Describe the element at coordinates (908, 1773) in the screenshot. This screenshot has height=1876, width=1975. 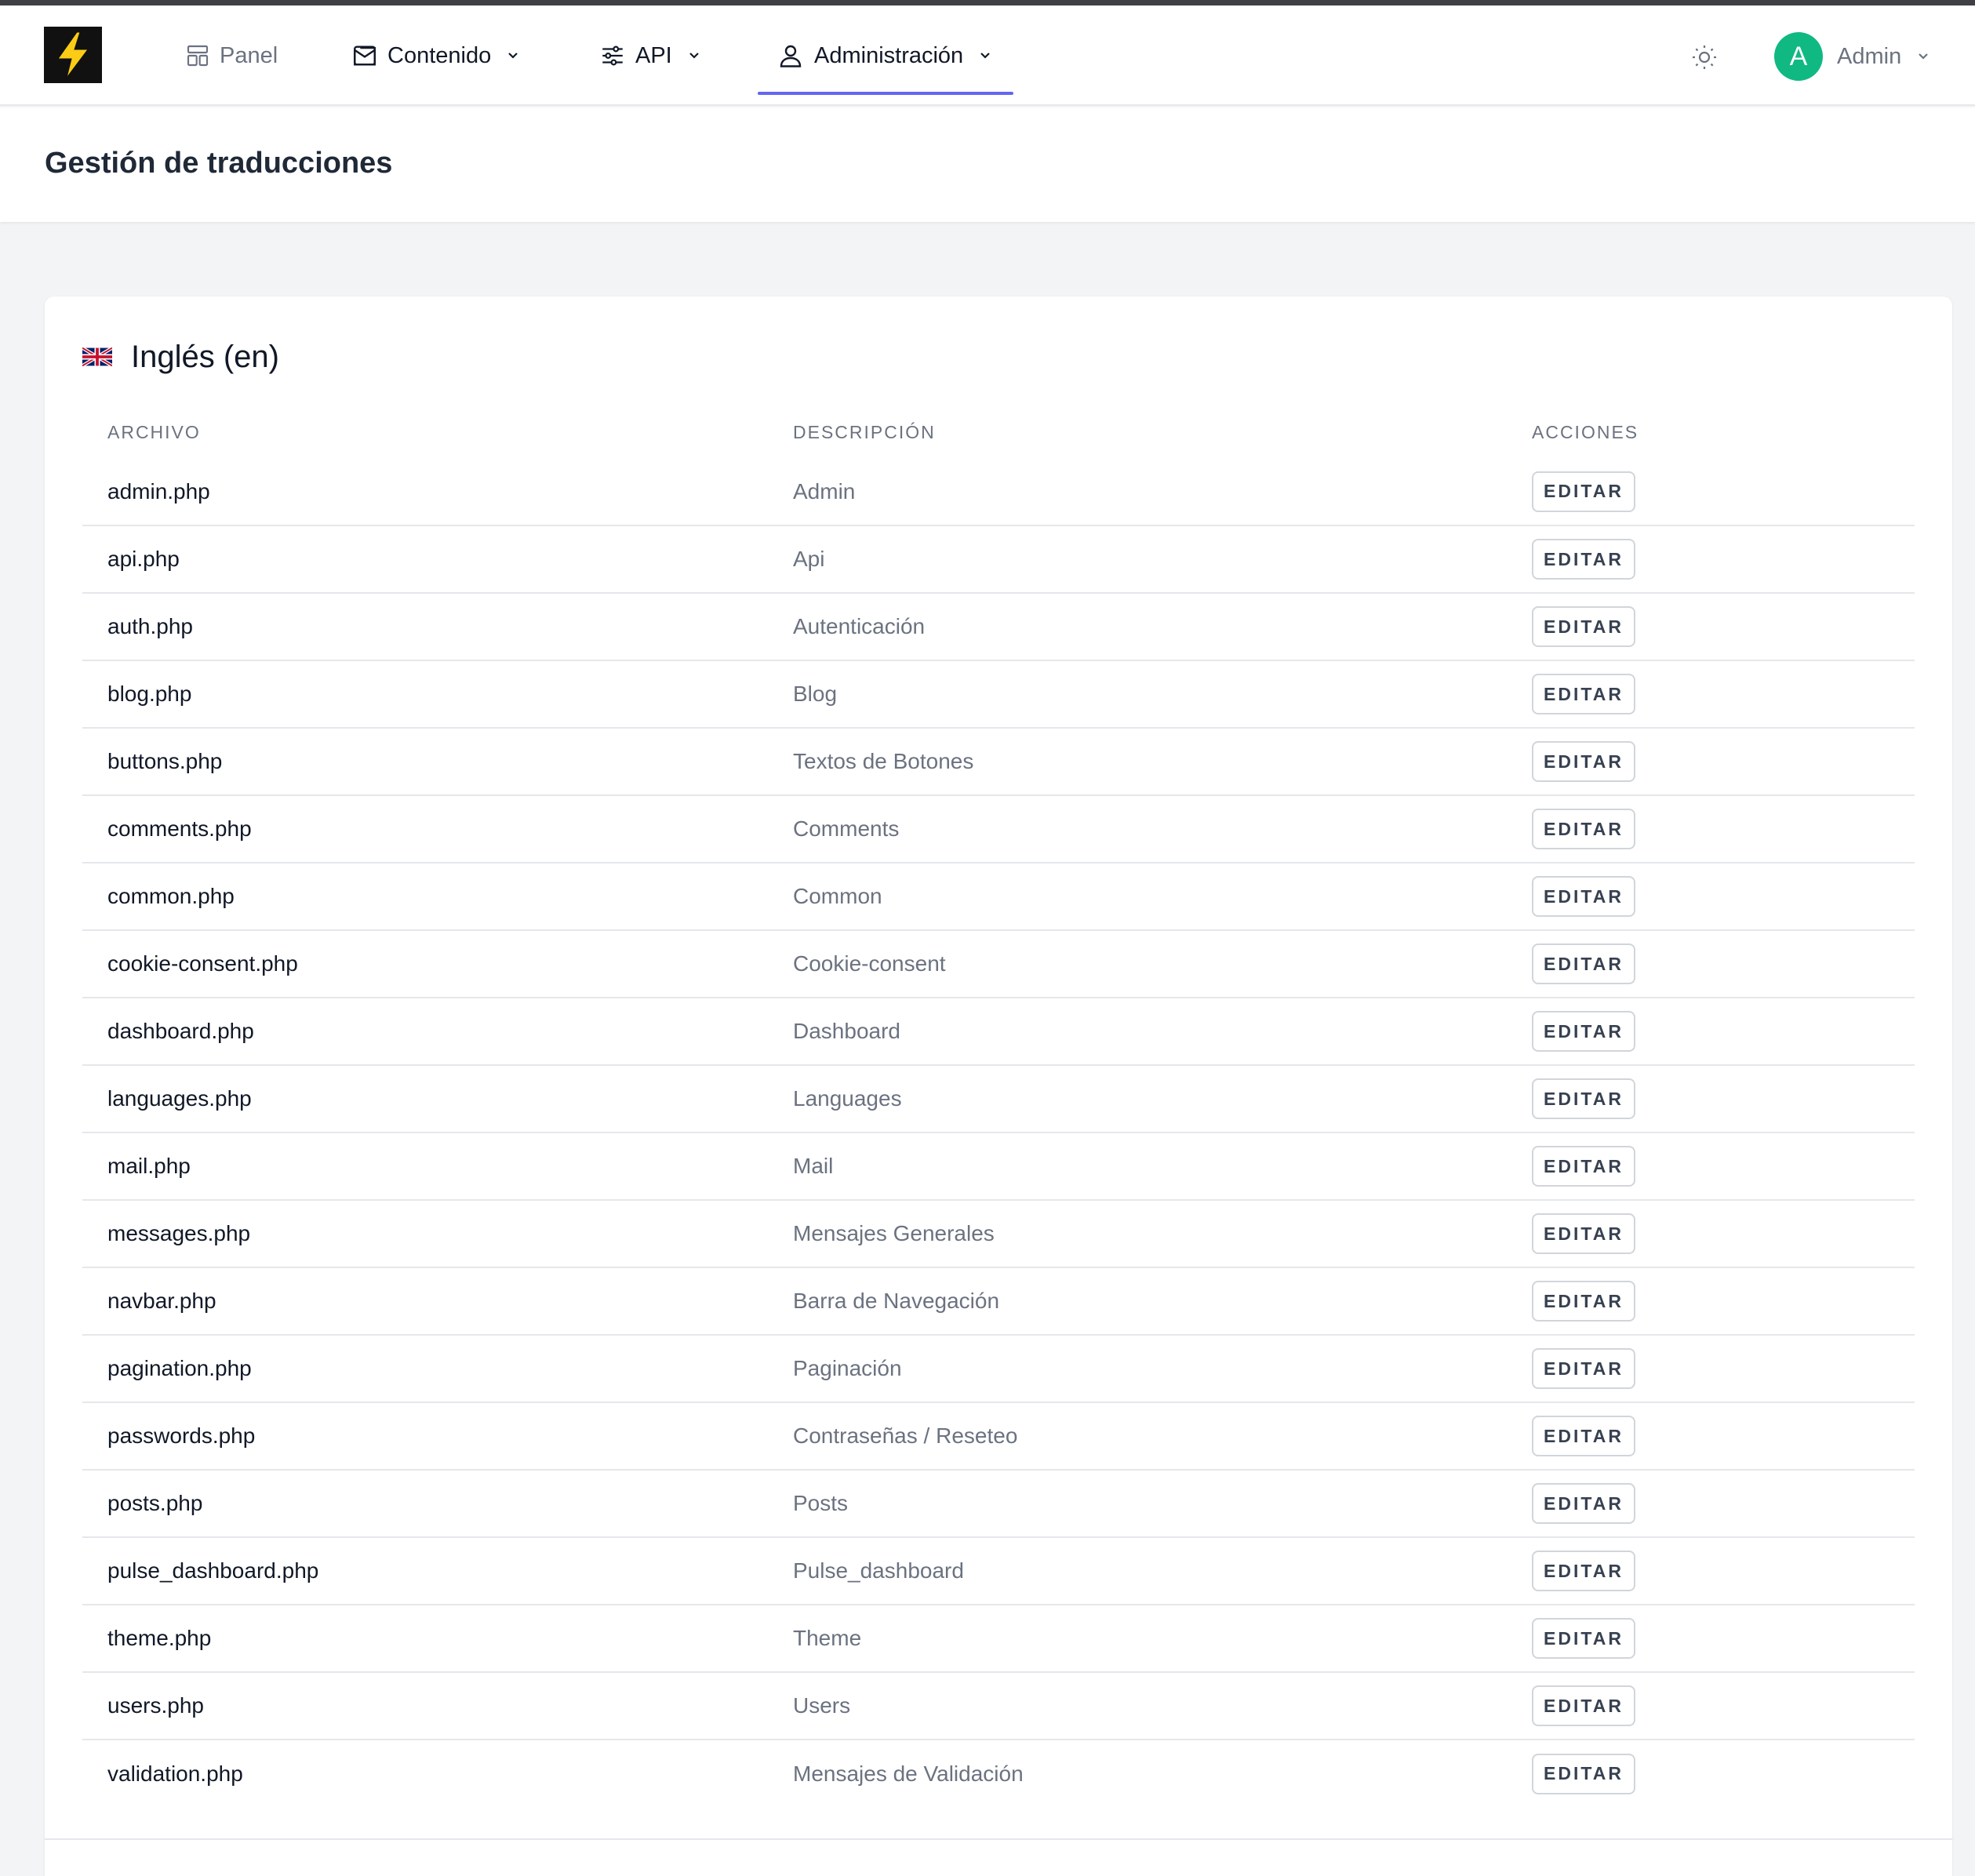
I see `file-description: Mensajes de Validación` at that location.